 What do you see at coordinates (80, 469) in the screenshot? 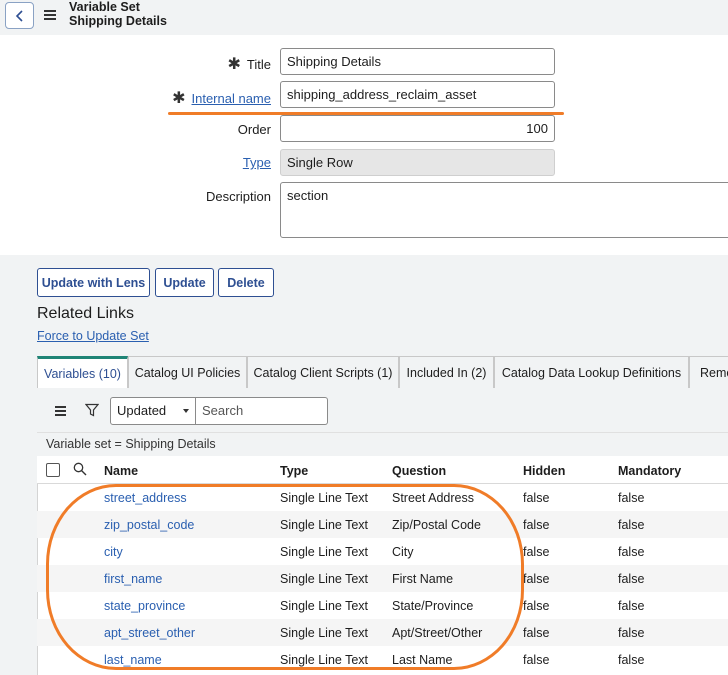
I see `search-icon` at bounding box center [80, 469].